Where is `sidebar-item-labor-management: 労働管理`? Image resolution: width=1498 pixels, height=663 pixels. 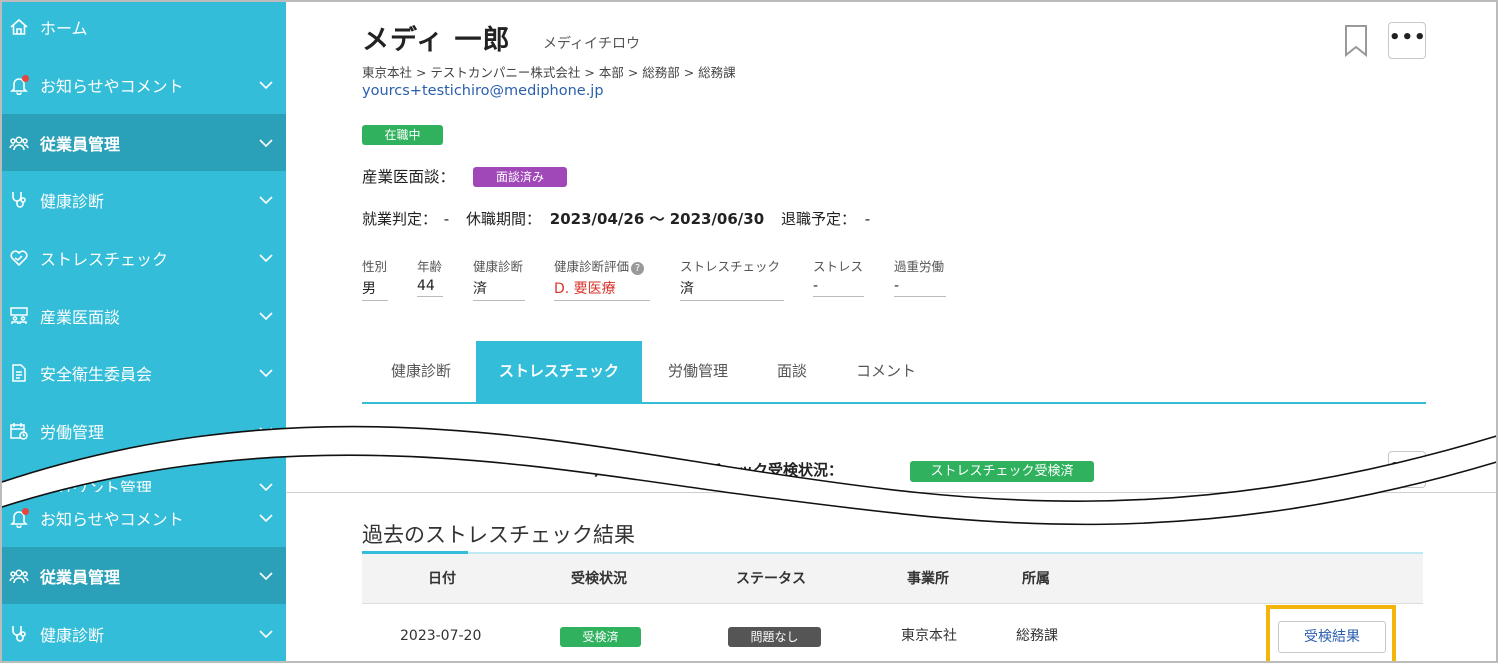 sidebar-item-labor-management: 労働管理 is located at coordinates (144, 430).